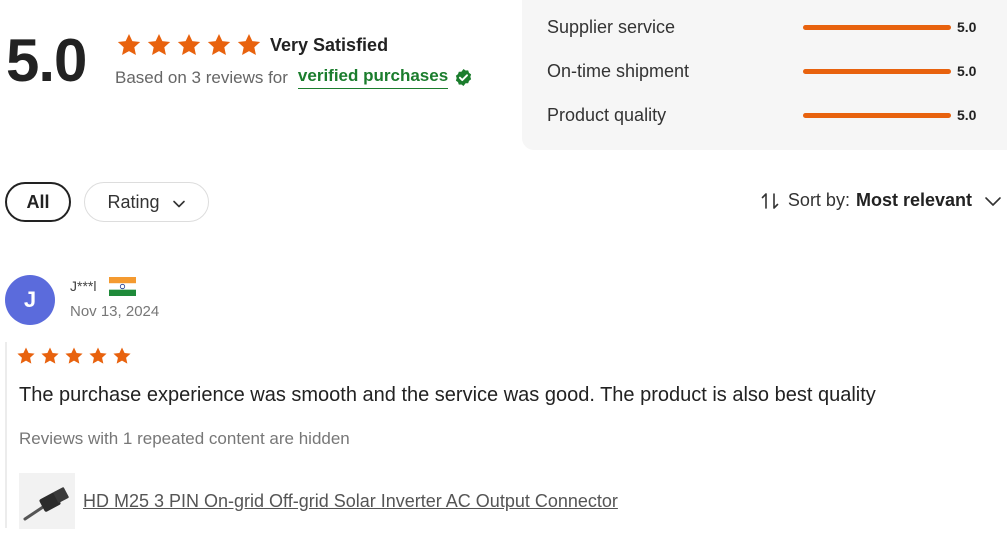 The image size is (1007, 536). Describe the element at coordinates (83, 286) in the screenshot. I see `reviewer-name: J***l` at that location.